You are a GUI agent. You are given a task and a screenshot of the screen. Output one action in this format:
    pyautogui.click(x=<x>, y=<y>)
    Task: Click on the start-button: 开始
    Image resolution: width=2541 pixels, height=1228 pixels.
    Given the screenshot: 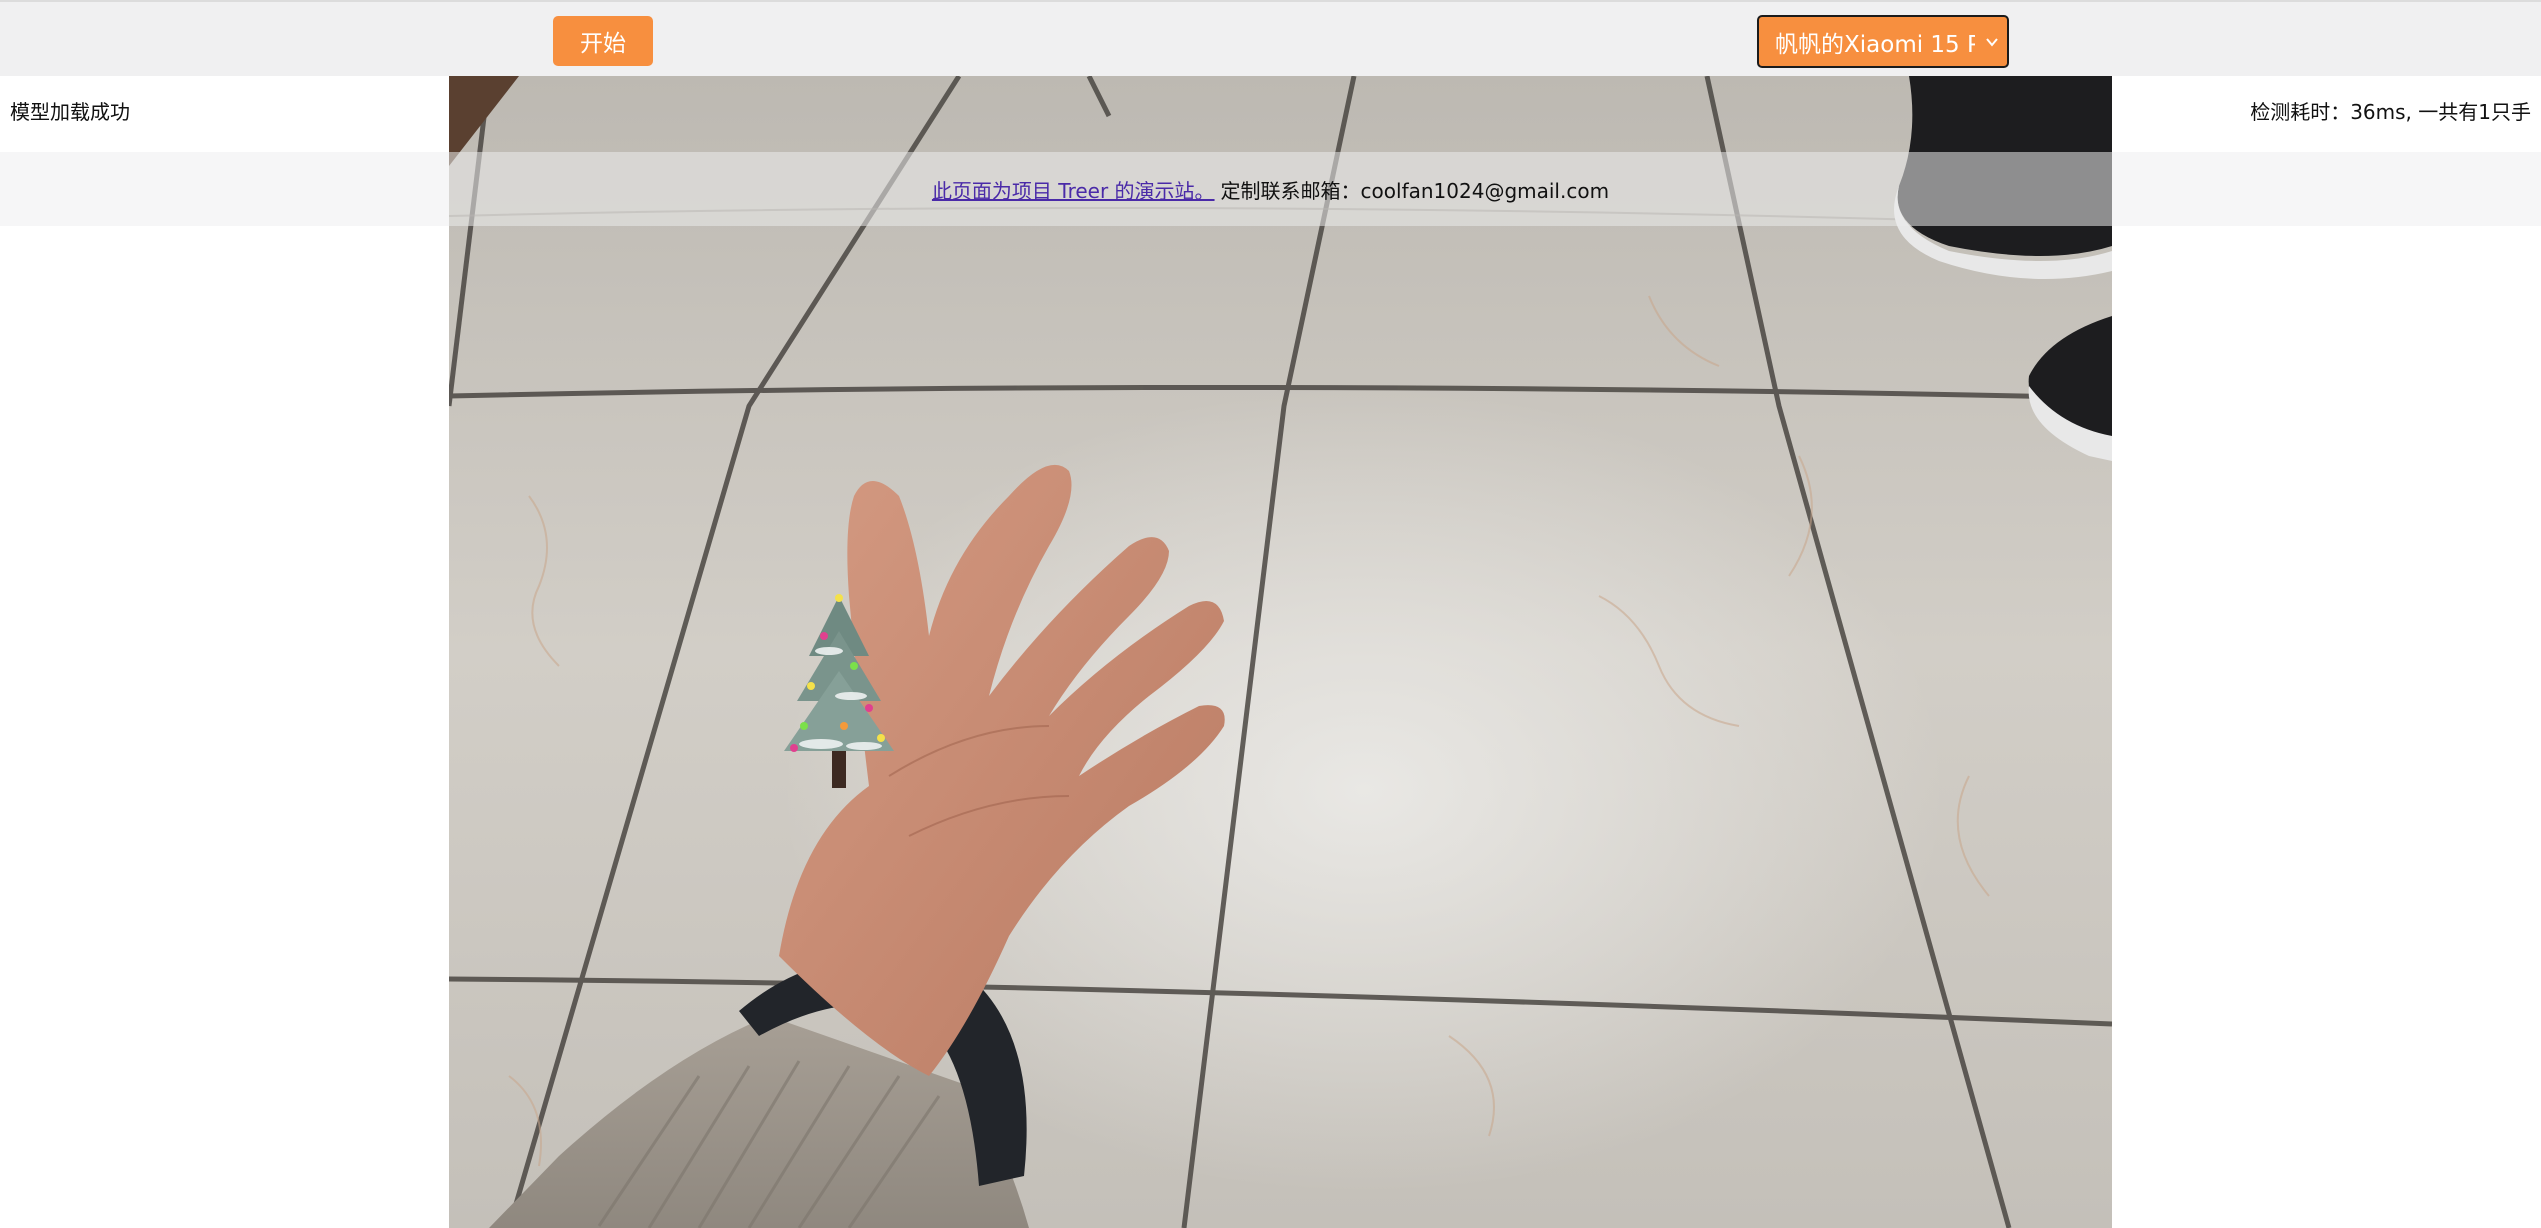 What is the action you would take?
    pyautogui.click(x=603, y=41)
    